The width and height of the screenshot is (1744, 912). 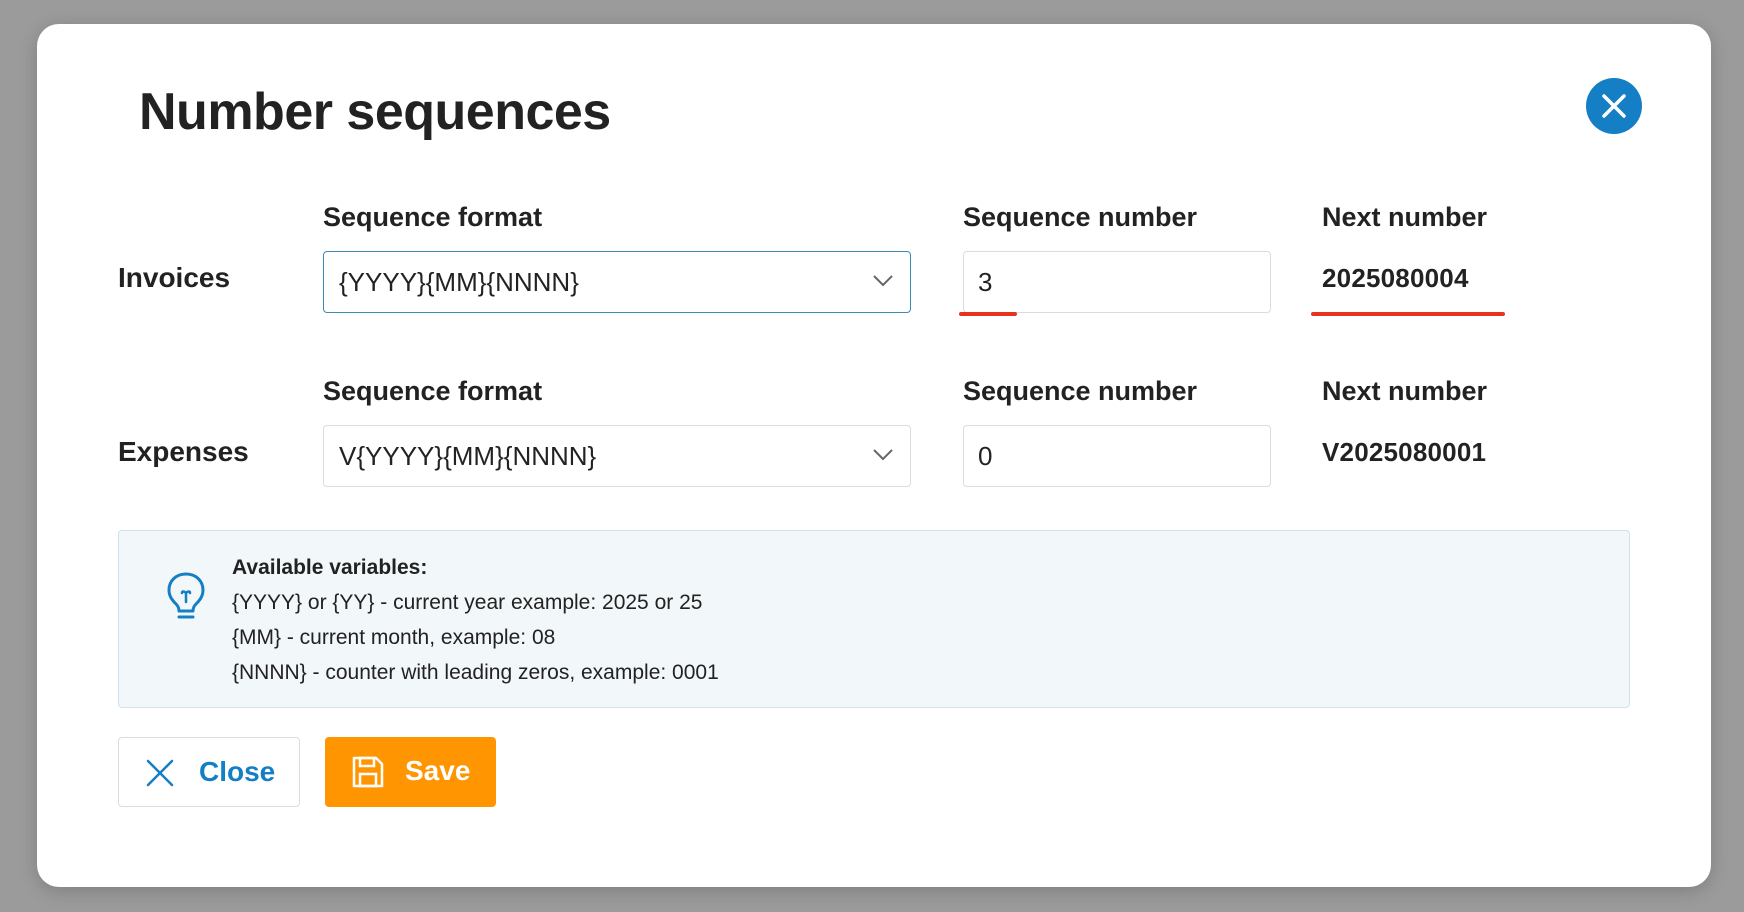 What do you see at coordinates (330, 567) in the screenshot?
I see `info-heading: Available variables:` at bounding box center [330, 567].